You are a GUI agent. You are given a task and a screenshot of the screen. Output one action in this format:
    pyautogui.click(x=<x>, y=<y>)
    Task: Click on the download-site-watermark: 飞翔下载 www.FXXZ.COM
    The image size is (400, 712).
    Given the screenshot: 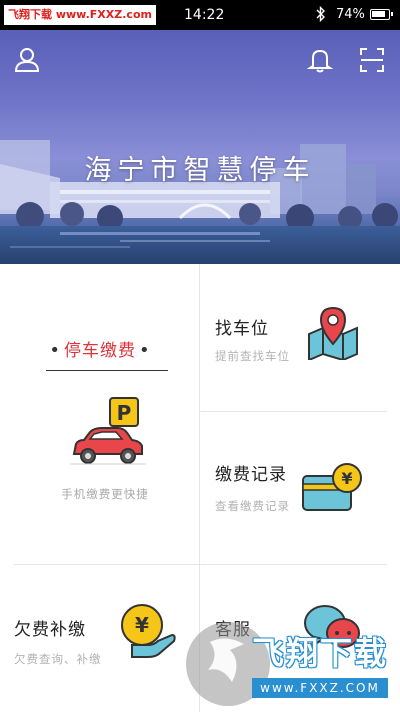 What is the action you would take?
    pyautogui.click(x=293, y=659)
    